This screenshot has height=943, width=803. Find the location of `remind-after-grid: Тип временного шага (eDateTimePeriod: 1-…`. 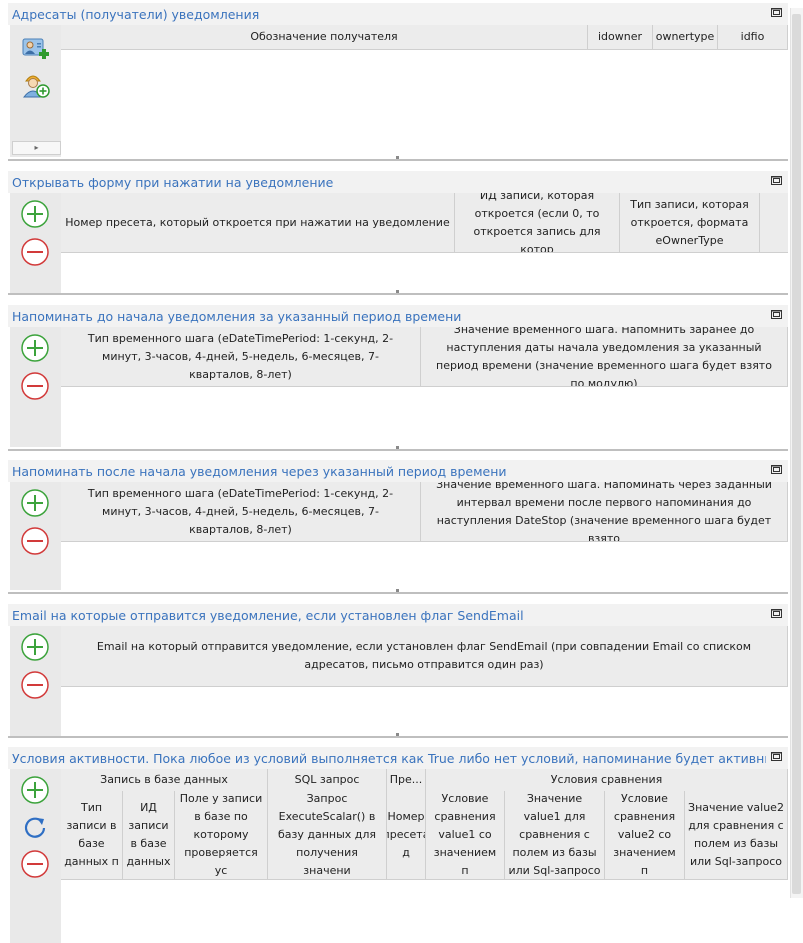

remind-after-grid: Тип временного шага (eDateTimePeriod: 1-… is located at coordinates (424, 536).